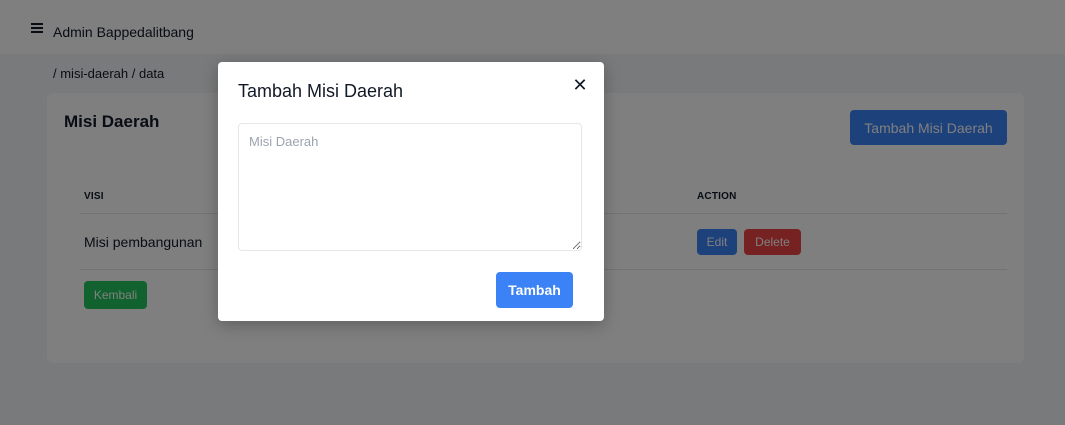 The width and height of the screenshot is (1065, 425). What do you see at coordinates (534, 290) in the screenshot?
I see `submit-button: Tambah` at bounding box center [534, 290].